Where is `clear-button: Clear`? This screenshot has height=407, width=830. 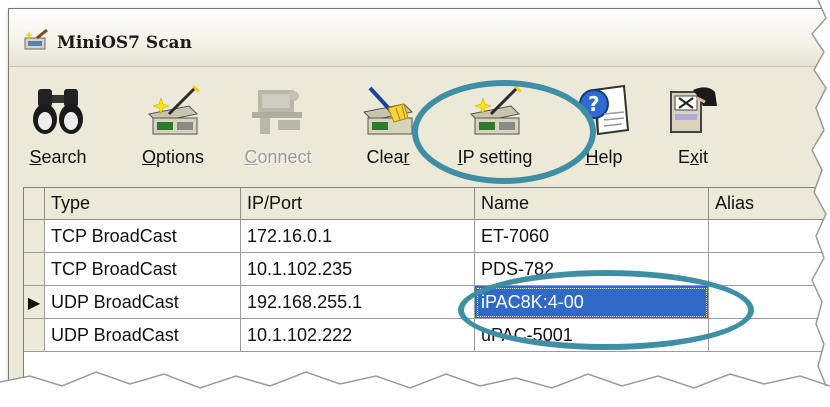 clear-button: Clear is located at coordinates (388, 133).